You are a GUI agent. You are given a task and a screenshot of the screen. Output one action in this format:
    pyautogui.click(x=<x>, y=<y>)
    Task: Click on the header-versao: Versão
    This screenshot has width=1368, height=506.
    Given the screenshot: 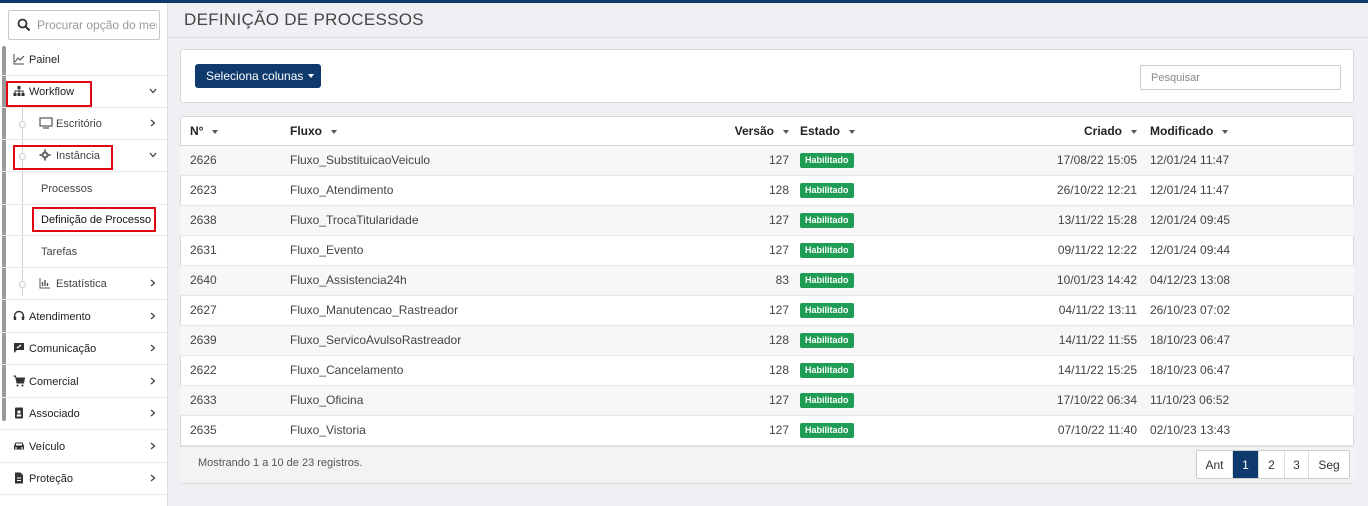 What is the action you would take?
    pyautogui.click(x=760, y=131)
    